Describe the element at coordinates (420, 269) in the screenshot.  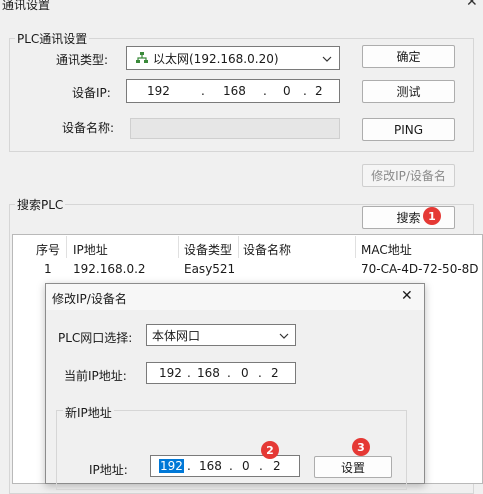
I see `cell-mac: 70-CA-4D-72-50-8D` at that location.